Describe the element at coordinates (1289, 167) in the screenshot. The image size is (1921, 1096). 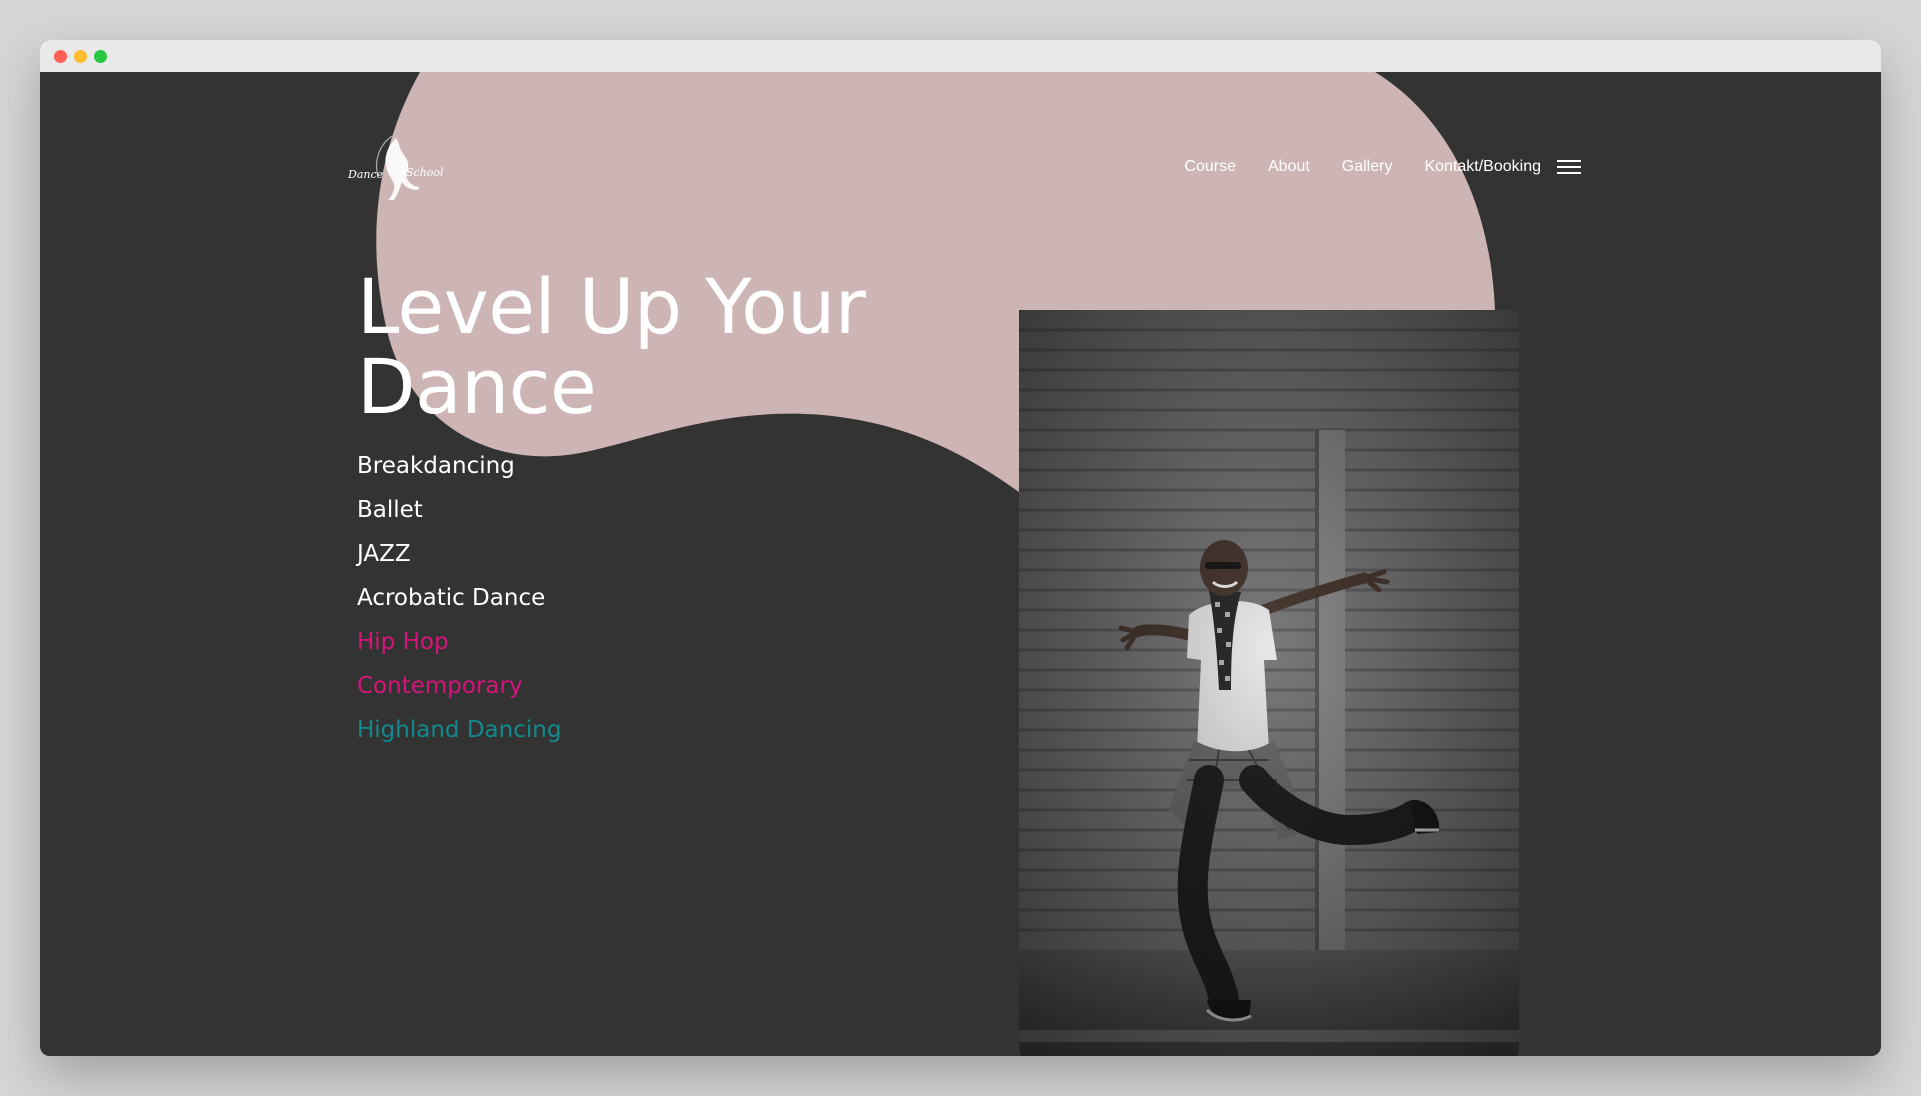
I see `nav-link-about: About` at that location.